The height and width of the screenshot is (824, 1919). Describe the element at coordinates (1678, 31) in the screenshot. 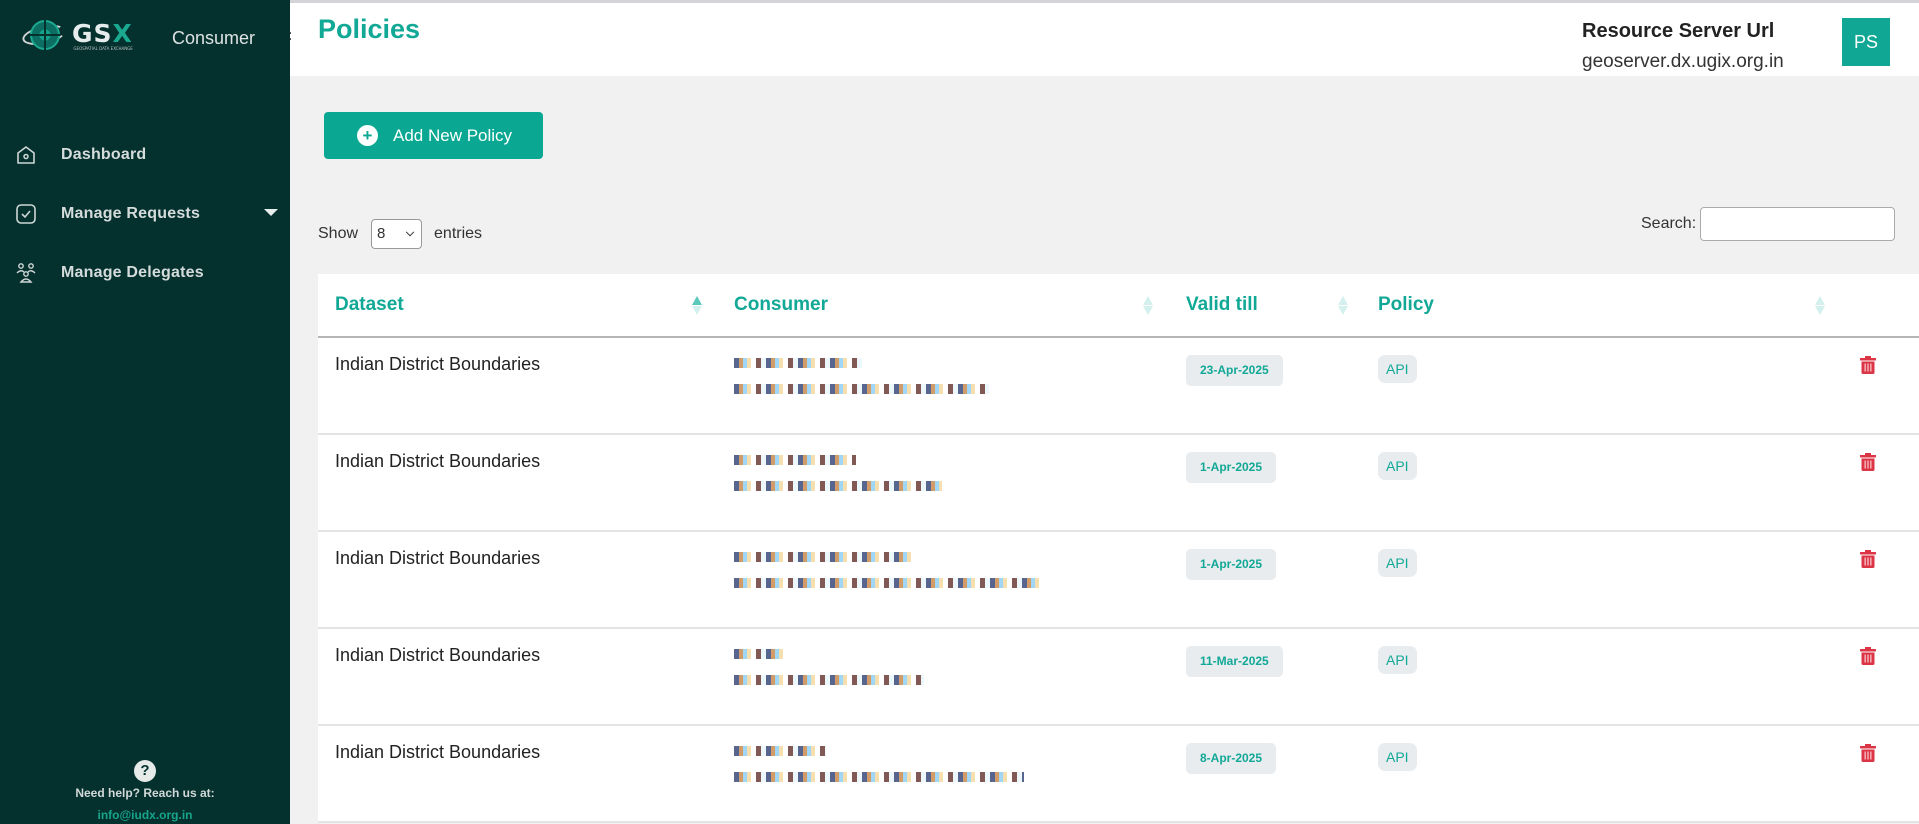

I see `resource-server-label: Resource Server Url` at that location.